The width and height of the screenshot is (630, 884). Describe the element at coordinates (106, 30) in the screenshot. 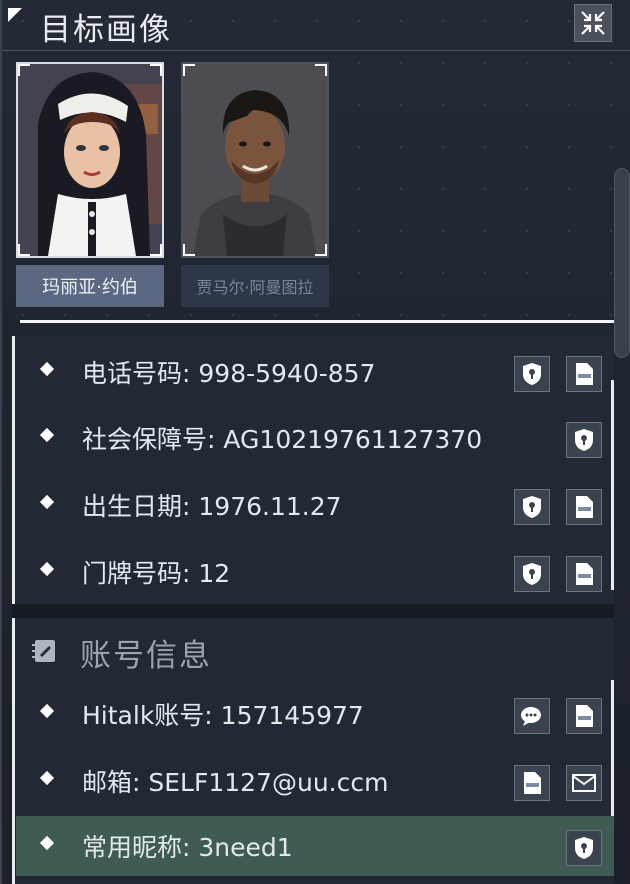

I see `panel-title: 目标画像` at that location.